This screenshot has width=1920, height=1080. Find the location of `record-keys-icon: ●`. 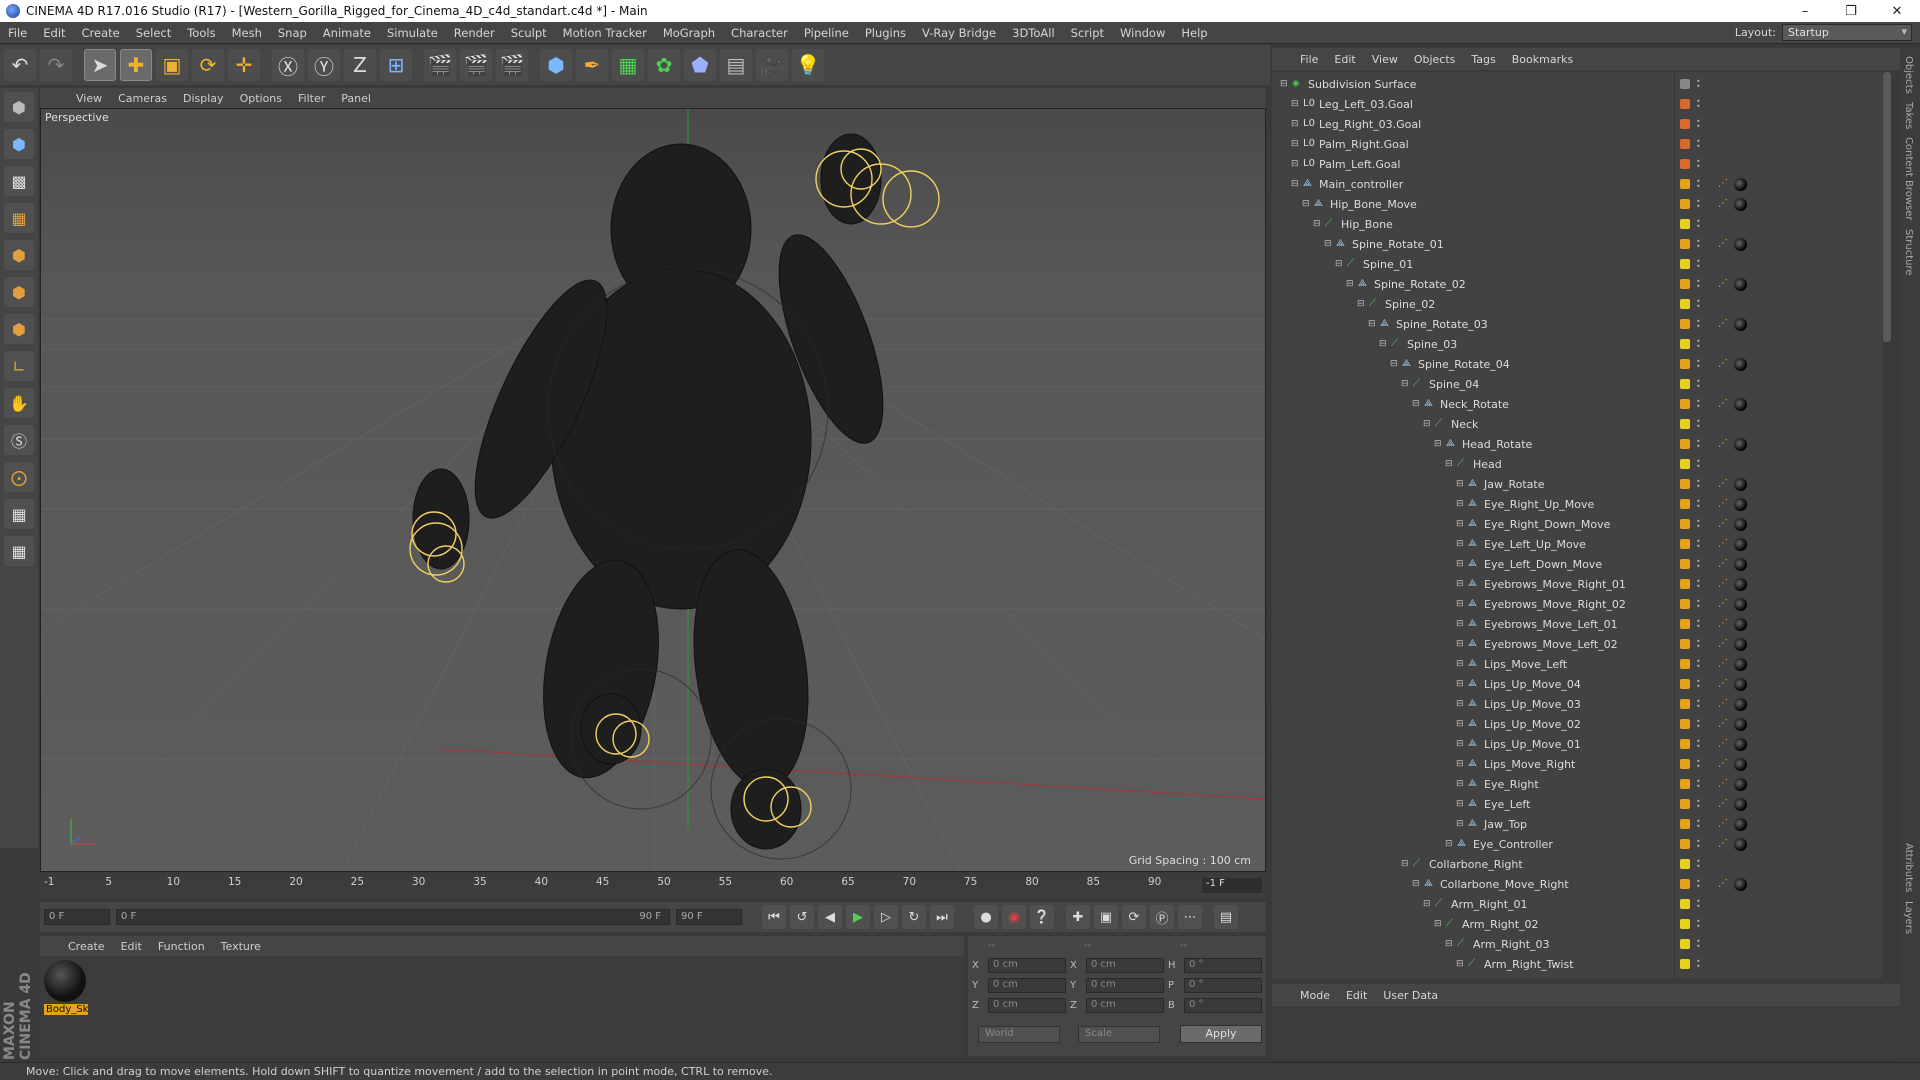

record-keys-icon: ● is located at coordinates (986, 917).